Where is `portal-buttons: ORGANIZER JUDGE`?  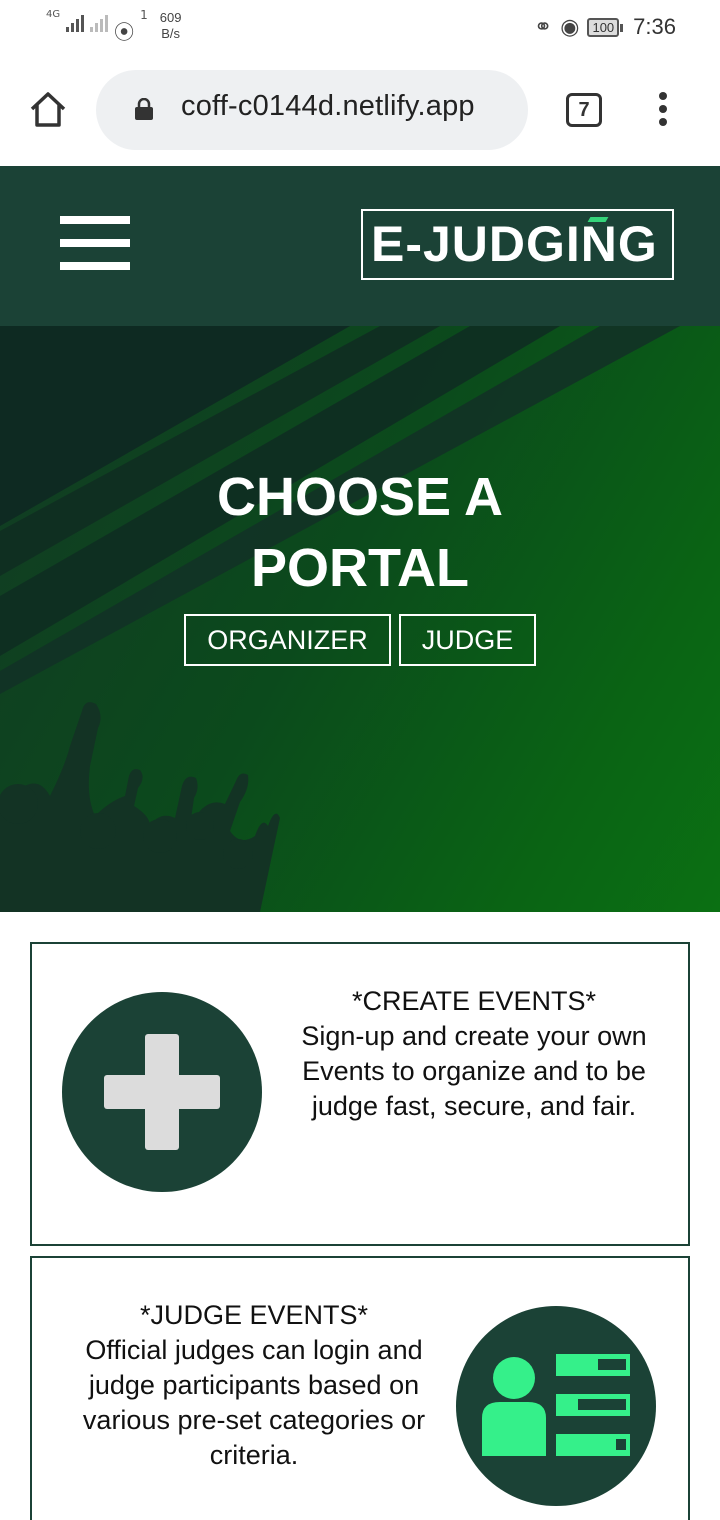
portal-buttons: ORGANIZER JUDGE is located at coordinates (360, 640).